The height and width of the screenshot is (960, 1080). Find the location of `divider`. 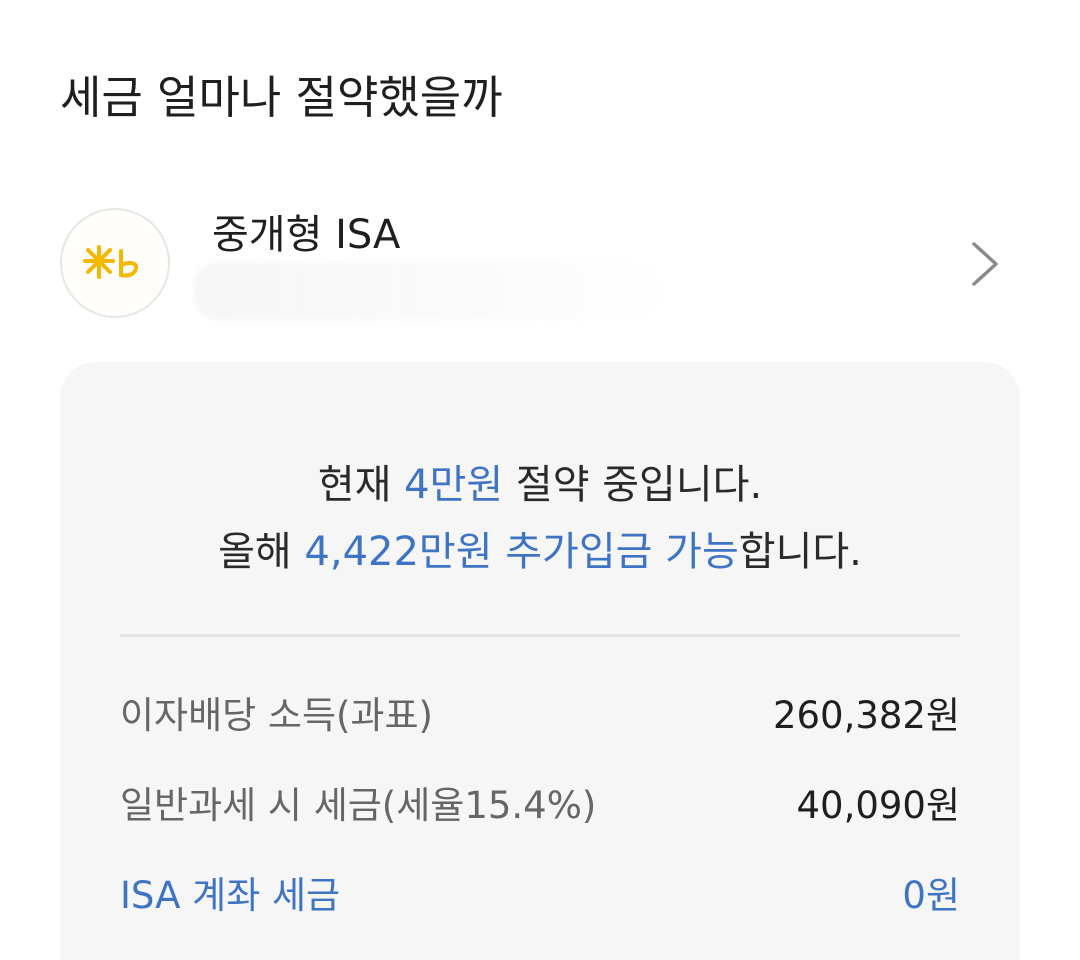

divider is located at coordinates (540, 635).